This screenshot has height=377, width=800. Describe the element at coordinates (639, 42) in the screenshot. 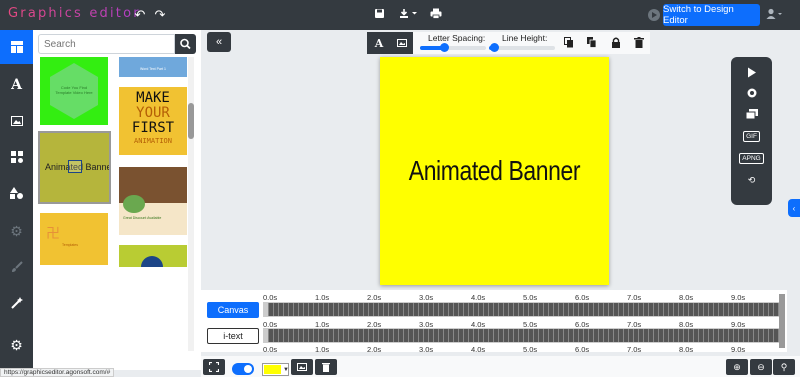

I see `trash-icon` at that location.